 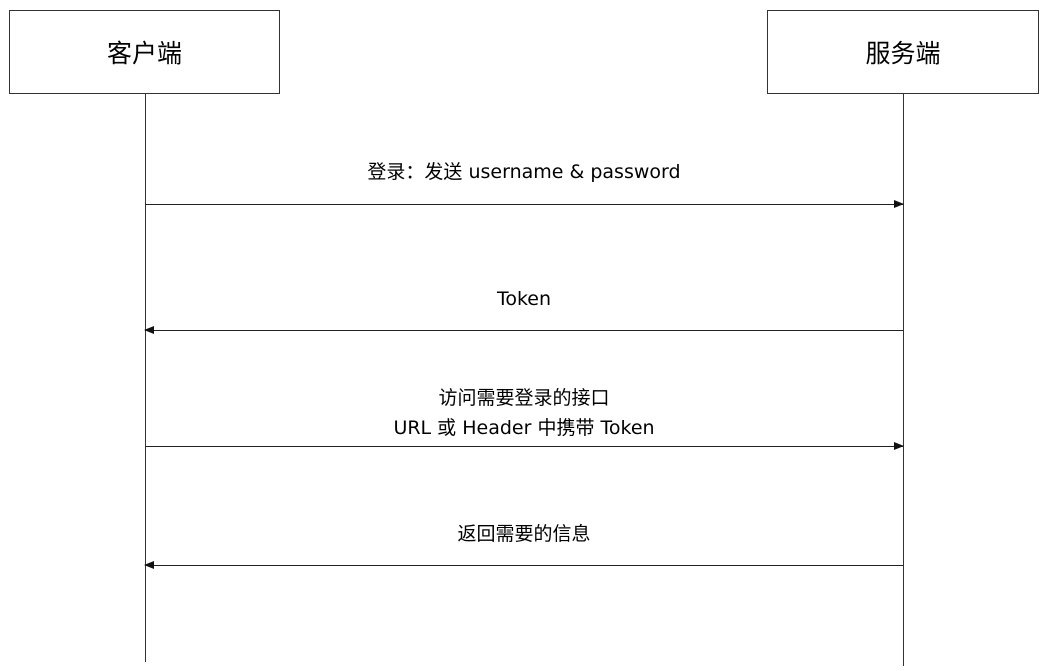 What do you see at coordinates (524, 446) in the screenshot?
I see `message-3-arrow` at bounding box center [524, 446].